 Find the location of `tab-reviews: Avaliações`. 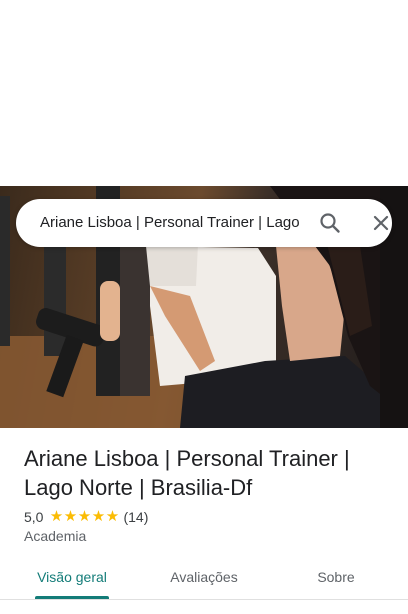

tab-reviews: Avaliações is located at coordinates (204, 578).